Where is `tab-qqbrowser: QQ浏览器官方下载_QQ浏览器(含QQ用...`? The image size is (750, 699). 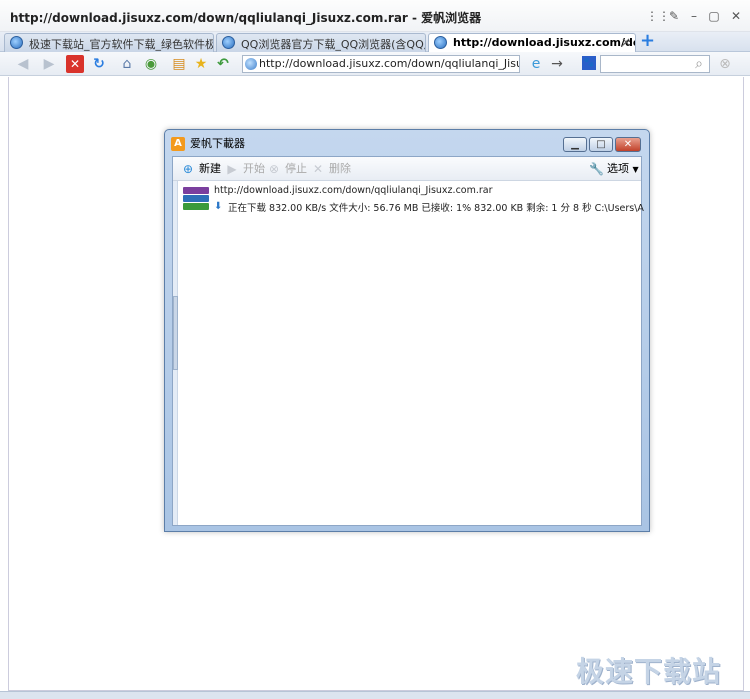 tab-qqbrowser: QQ浏览器官方下载_QQ浏览器(含QQ用... is located at coordinates (321, 42).